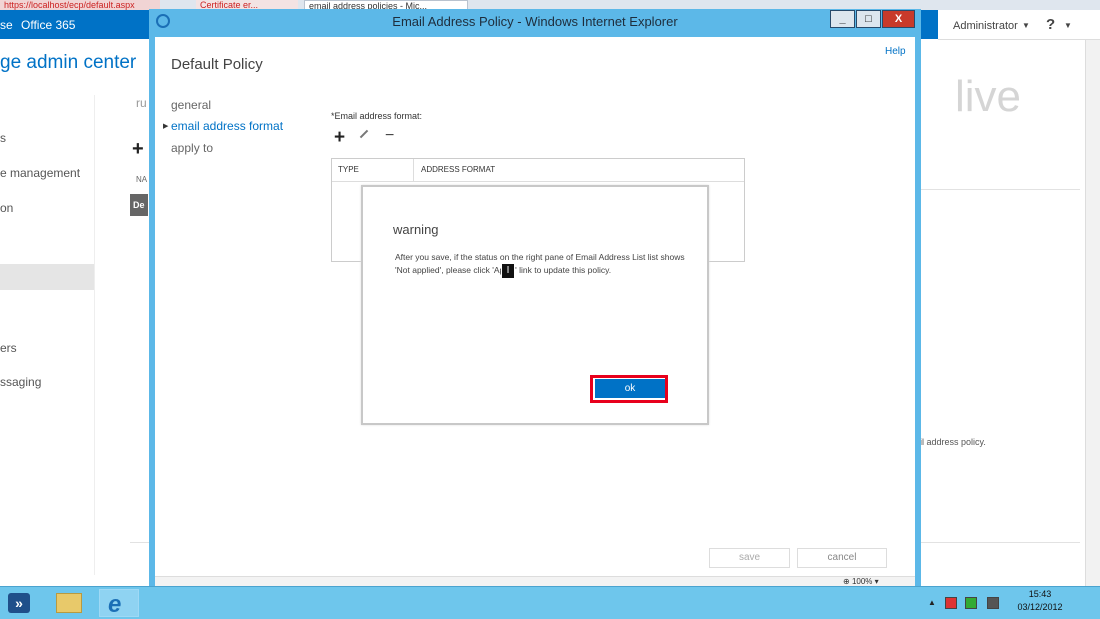 The height and width of the screenshot is (619, 1100). I want to click on folder-icon, so click(69, 603).